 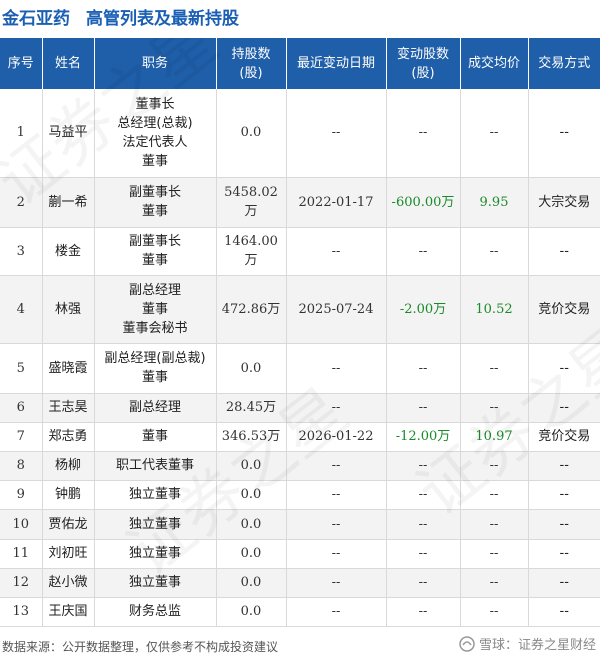 What do you see at coordinates (21, 368) in the screenshot?
I see `row-number: 5` at bounding box center [21, 368].